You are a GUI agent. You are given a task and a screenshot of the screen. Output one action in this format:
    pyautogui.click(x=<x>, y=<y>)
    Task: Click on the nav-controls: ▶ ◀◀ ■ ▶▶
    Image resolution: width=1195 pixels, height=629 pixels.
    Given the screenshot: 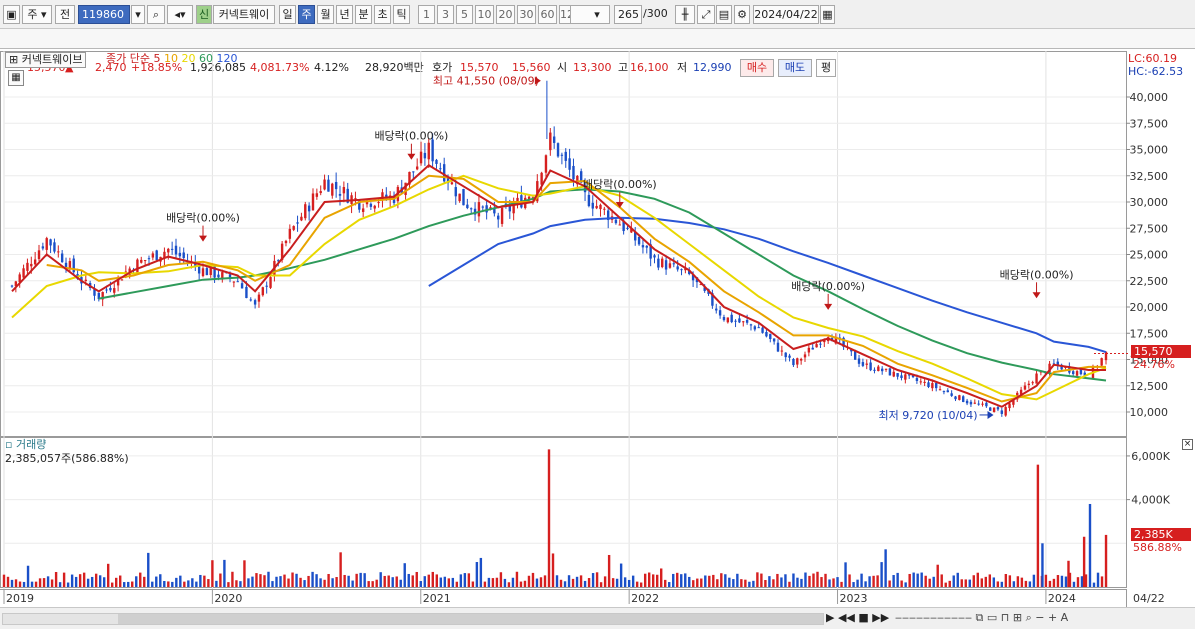 What is the action you would take?
    pyautogui.click(x=857, y=618)
    